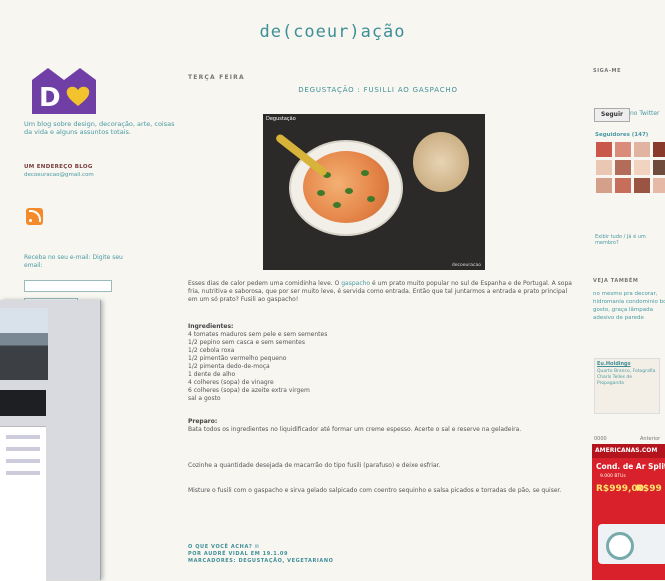  What do you see at coordinates (204, 398) in the screenshot?
I see `ingredient-item: sal a gosto` at bounding box center [204, 398].